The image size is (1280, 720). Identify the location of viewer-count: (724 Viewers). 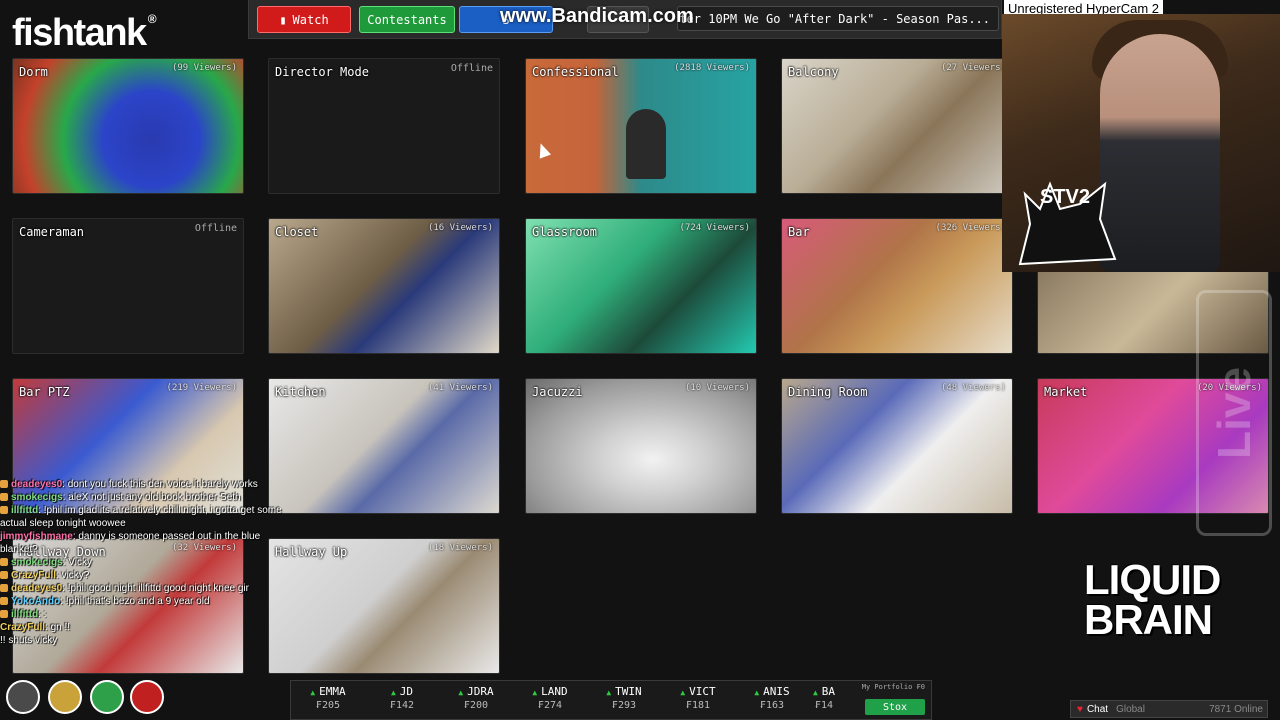
(714, 228).